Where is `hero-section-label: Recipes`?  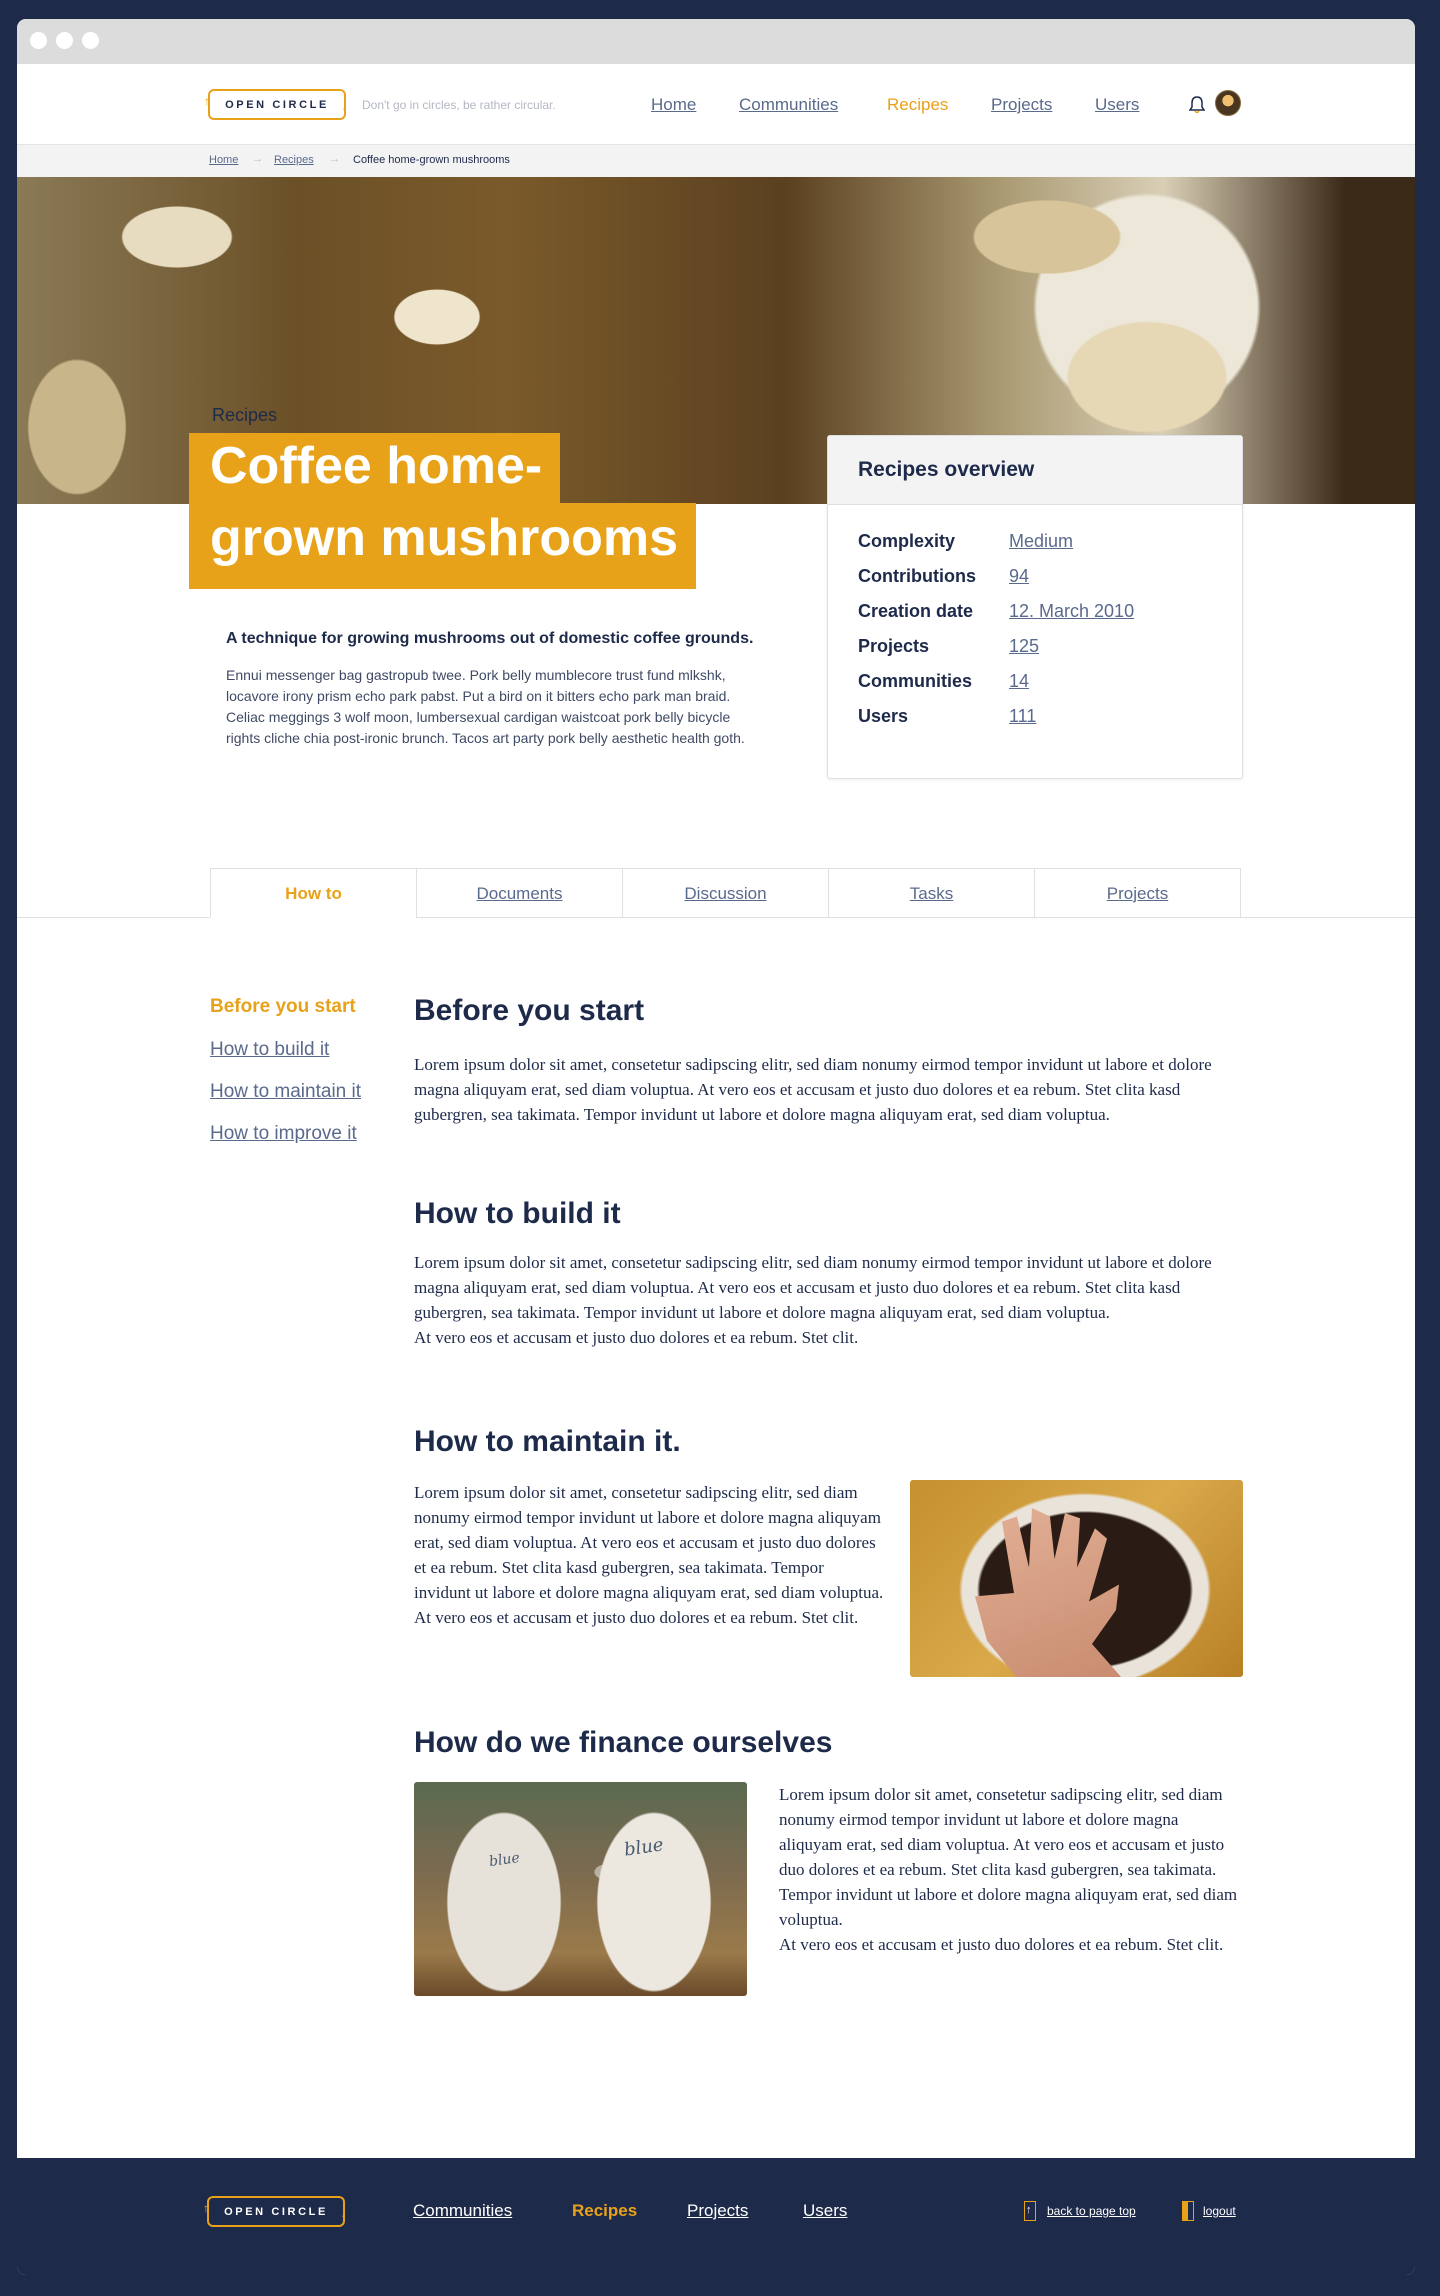
hero-section-label: Recipes is located at coordinates (245, 415).